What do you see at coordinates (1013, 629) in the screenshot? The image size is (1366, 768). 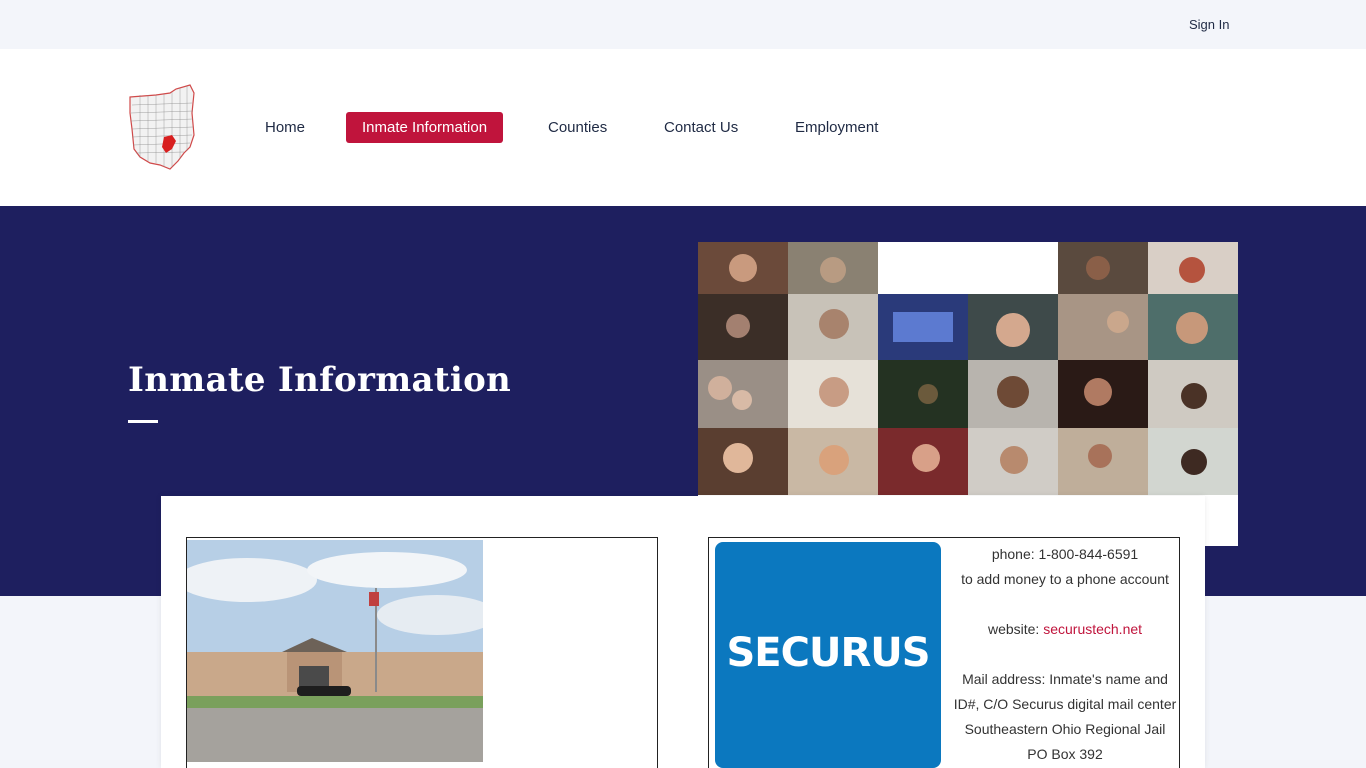 I see `website-label: website:` at bounding box center [1013, 629].